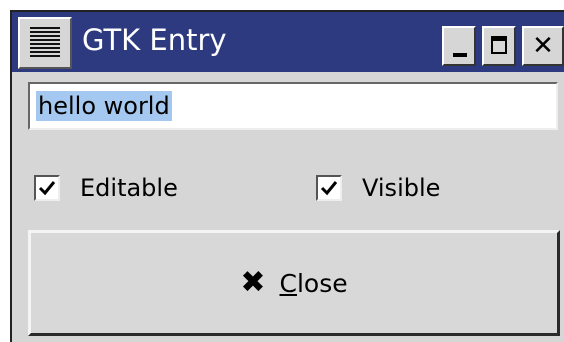  Describe the element at coordinates (293, 106) in the screenshot. I see `text-entry: hello world` at that location.